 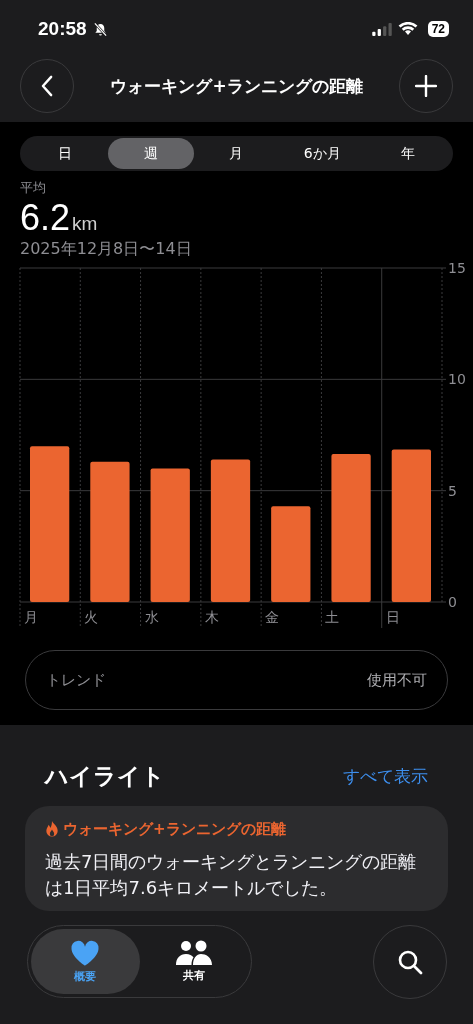 I want to click on axis-category-label: 木, so click(x=211, y=617).